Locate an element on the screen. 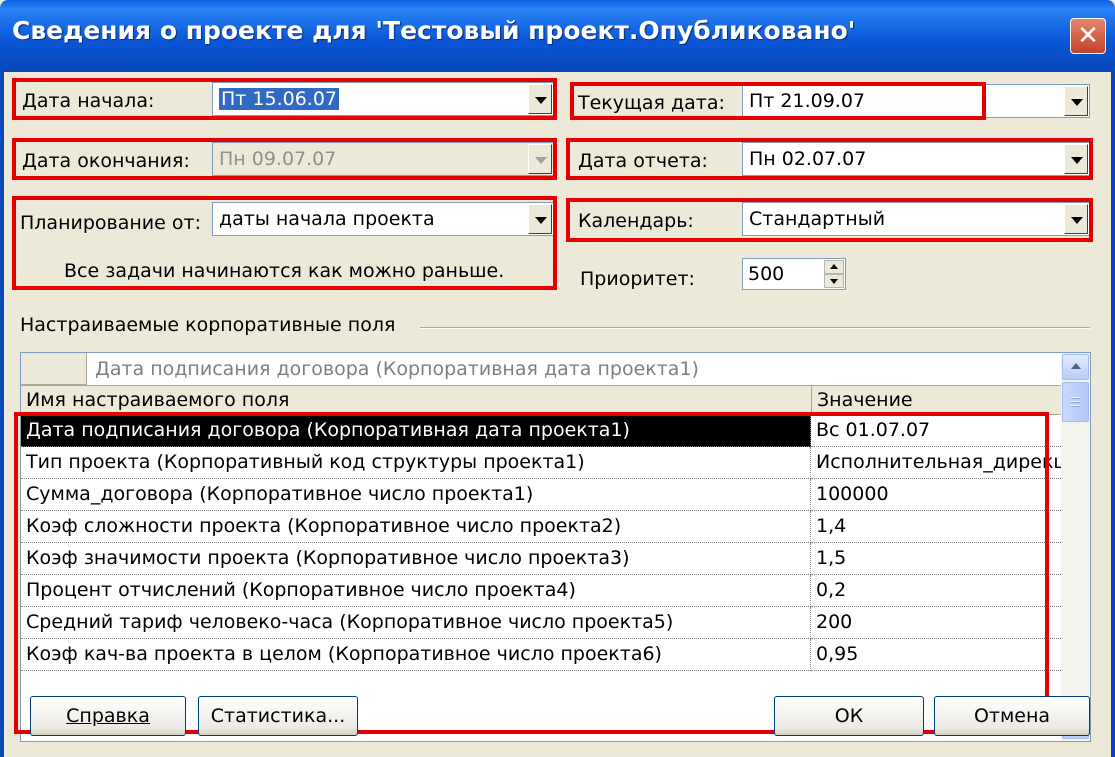  chevron-down-icon is located at coordinates (1076, 101).